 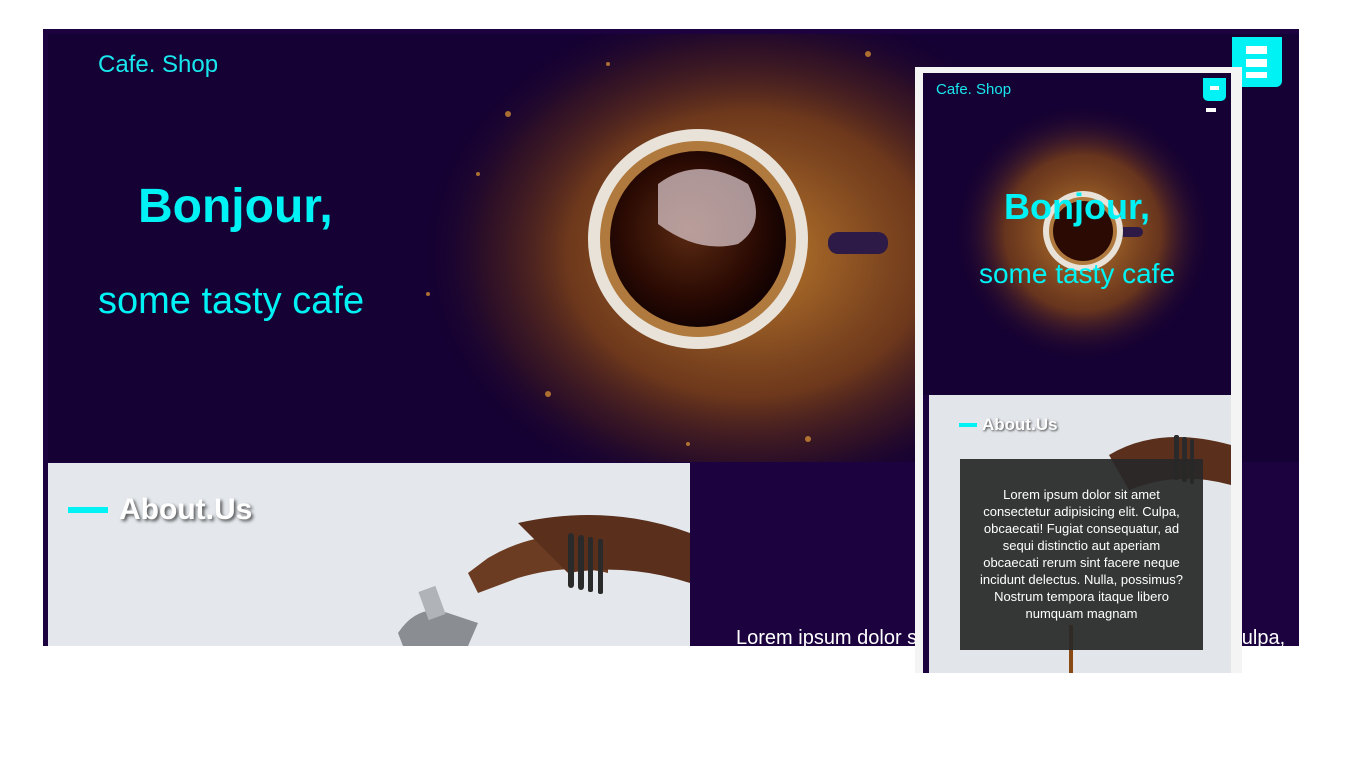 I want to click on mobile-site-logo: Cafe. Shop, so click(x=973, y=89).